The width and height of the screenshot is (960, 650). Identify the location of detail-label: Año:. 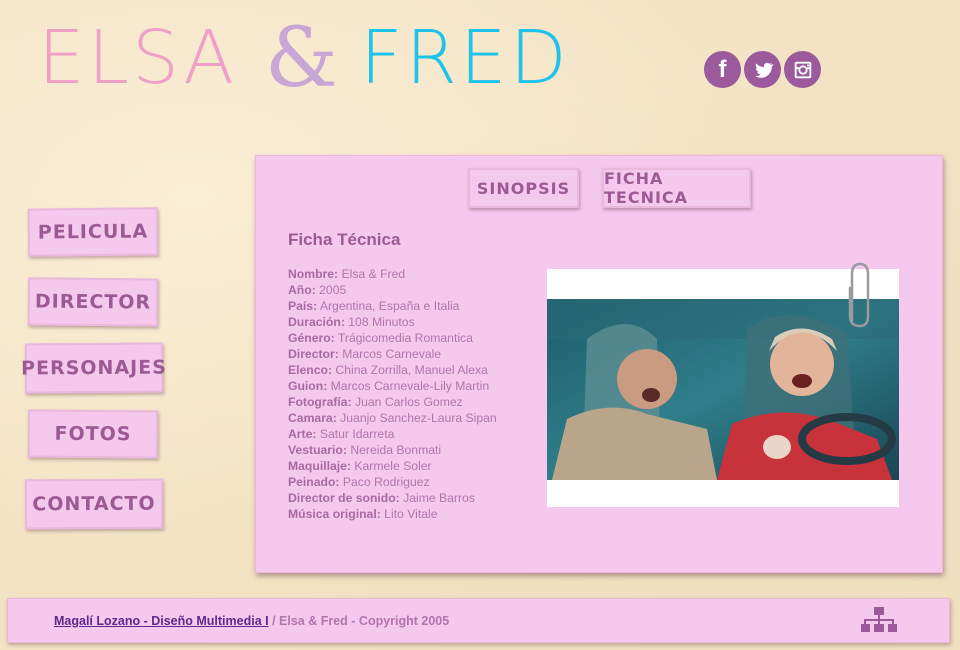
(302, 290).